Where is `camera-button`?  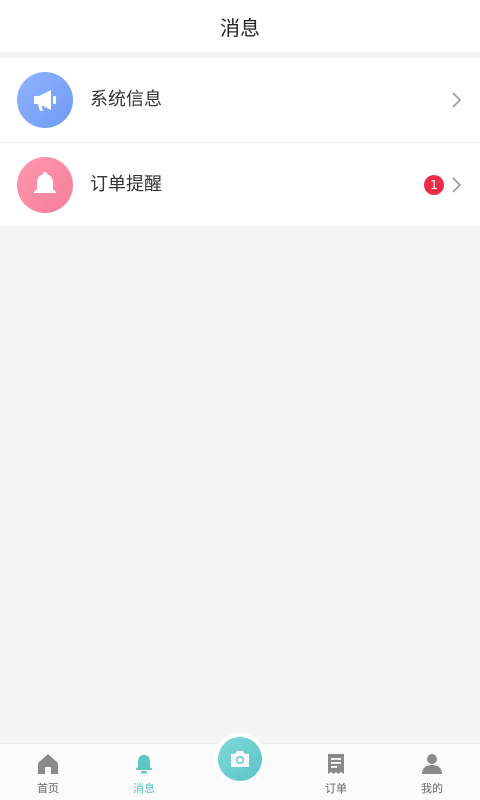 camera-button is located at coordinates (240, 759).